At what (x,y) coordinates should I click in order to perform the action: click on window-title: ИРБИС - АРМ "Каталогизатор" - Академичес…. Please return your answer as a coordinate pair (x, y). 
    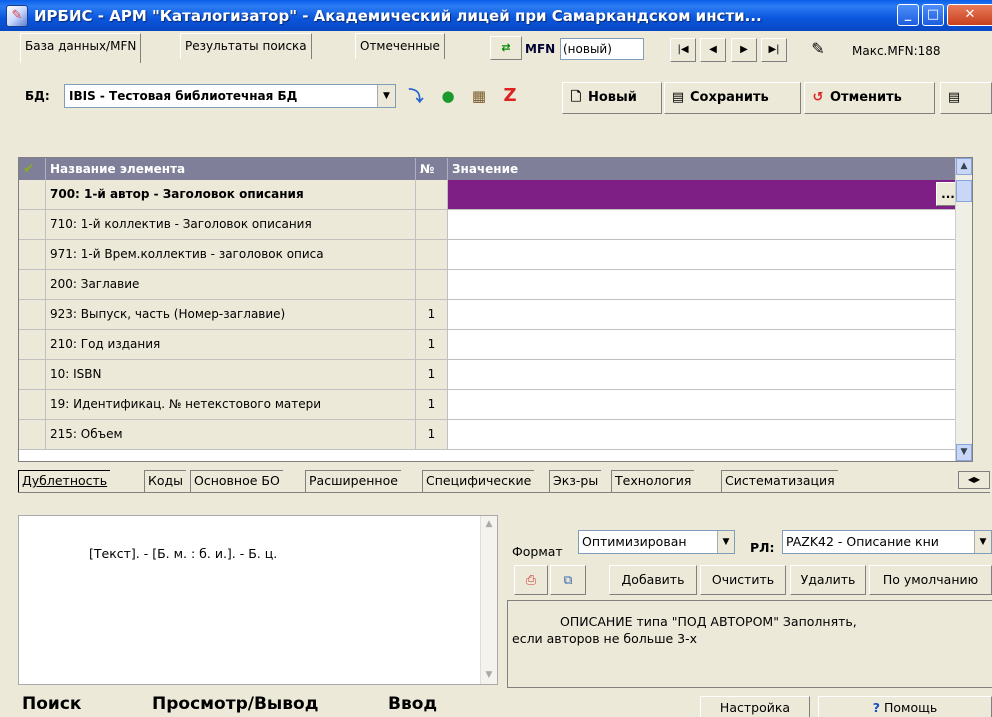
    Looking at the image, I should click on (398, 15).